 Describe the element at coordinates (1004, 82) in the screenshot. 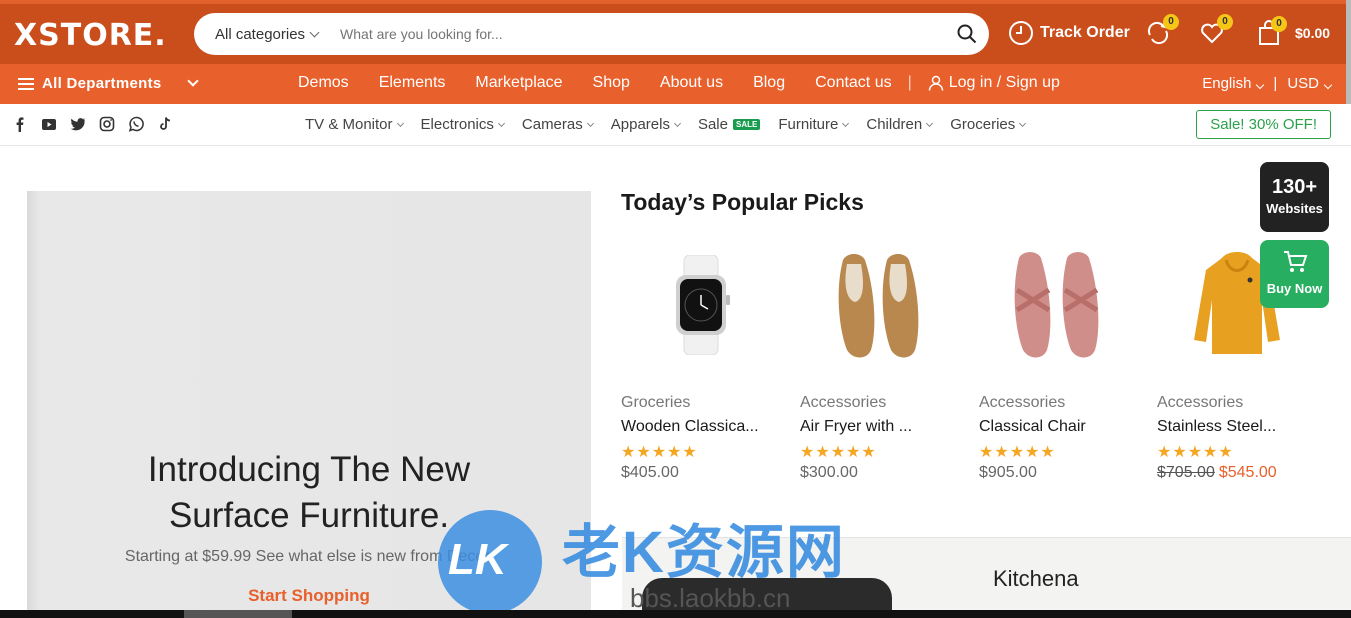

I see `login-label: Log in / Sign up` at that location.